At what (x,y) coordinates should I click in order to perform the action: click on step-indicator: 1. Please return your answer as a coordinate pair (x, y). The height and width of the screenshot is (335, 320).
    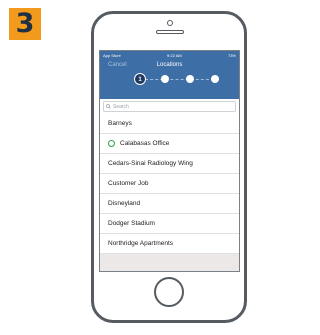
    Looking at the image, I should click on (169, 80).